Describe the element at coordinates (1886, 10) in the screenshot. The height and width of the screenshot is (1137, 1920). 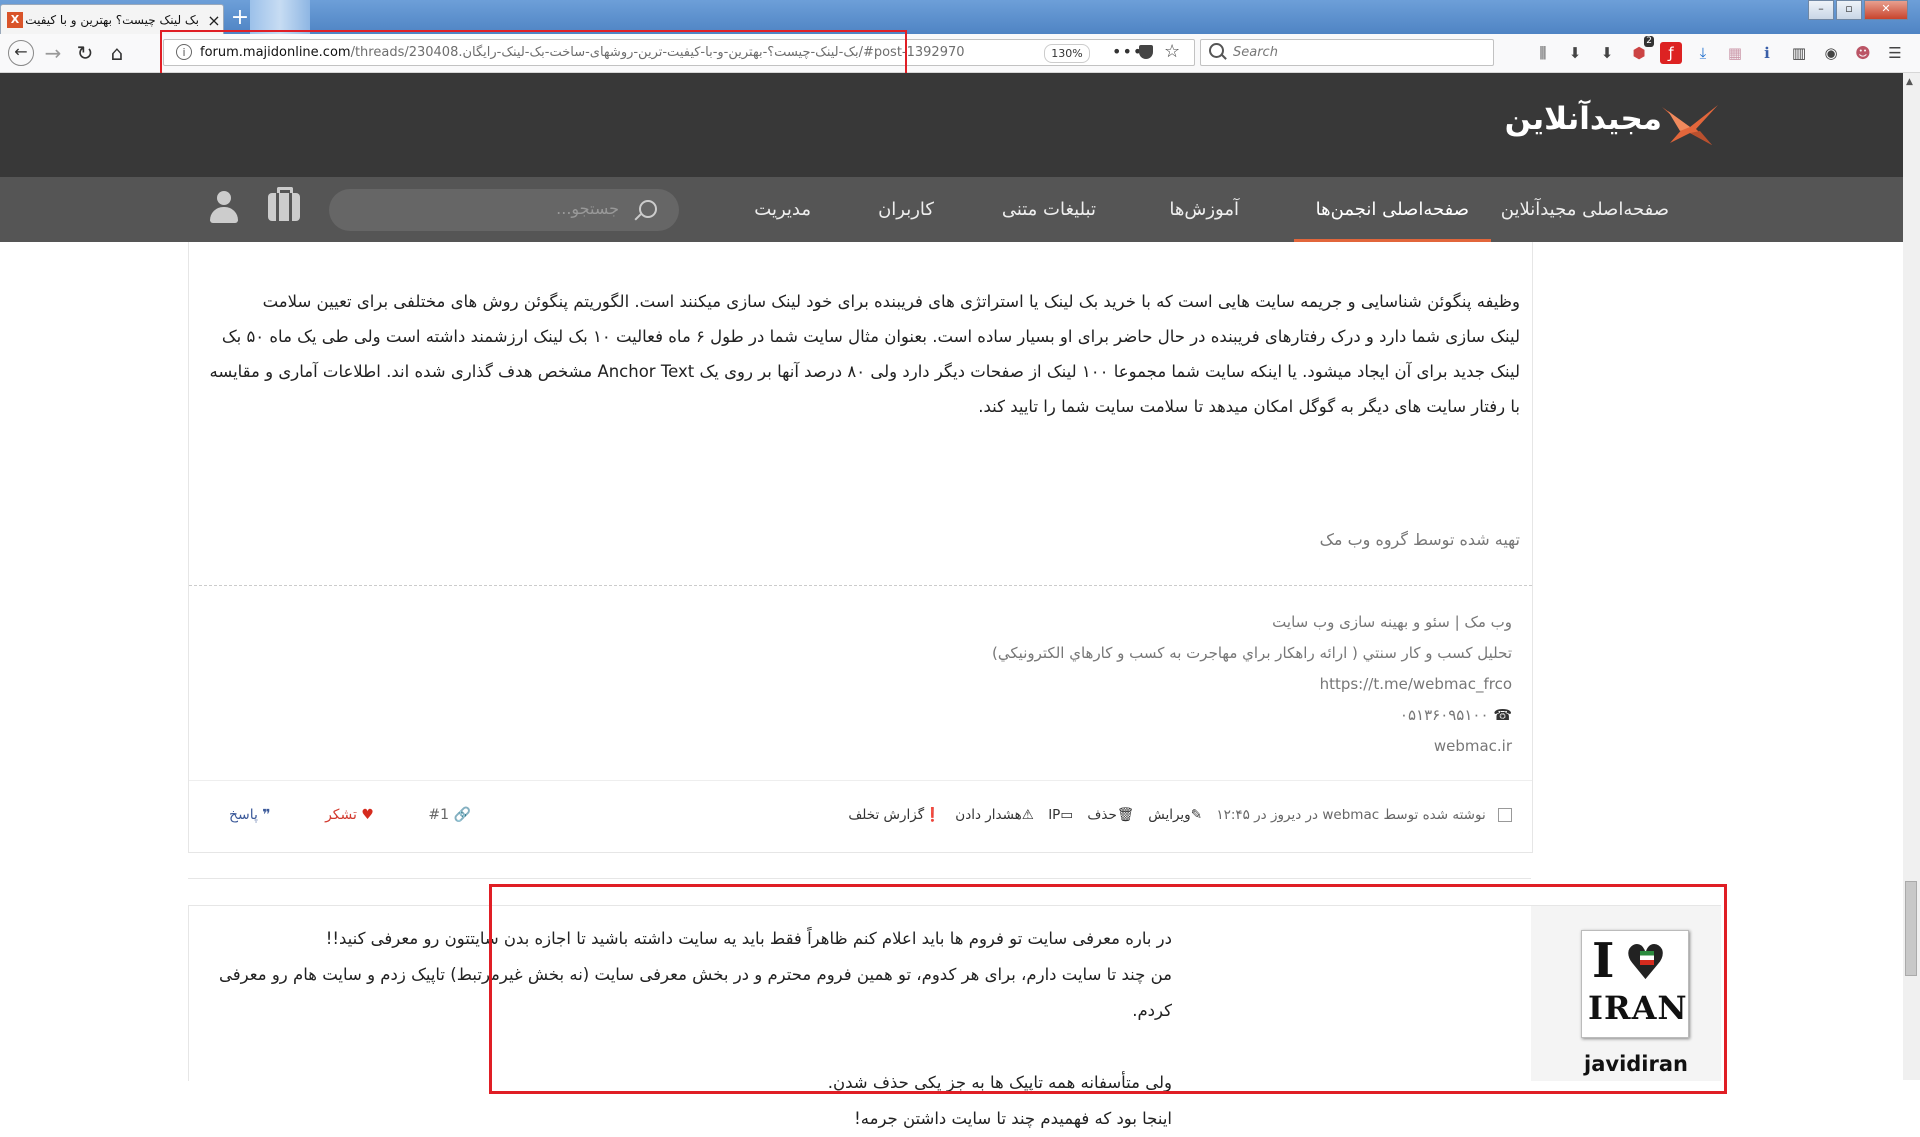
I see `close-window-button: ✕` at that location.